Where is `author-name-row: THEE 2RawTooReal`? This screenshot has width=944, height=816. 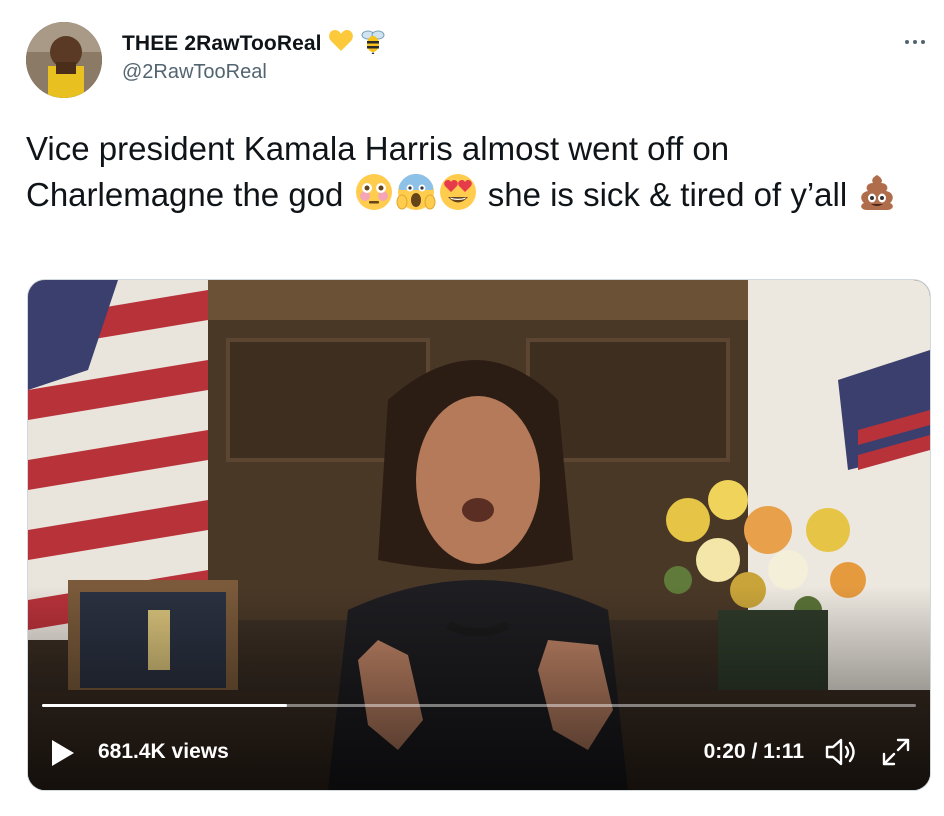 author-name-row: THEE 2RawTooReal is located at coordinates (254, 43).